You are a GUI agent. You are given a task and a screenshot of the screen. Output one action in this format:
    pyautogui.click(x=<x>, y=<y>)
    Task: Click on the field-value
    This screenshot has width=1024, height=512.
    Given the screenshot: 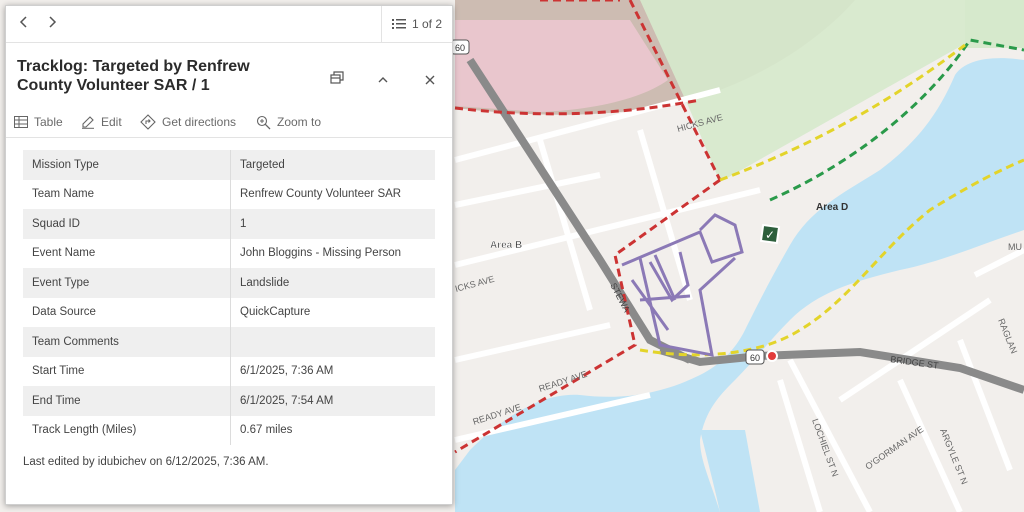 What is the action you would take?
    pyautogui.click(x=332, y=342)
    